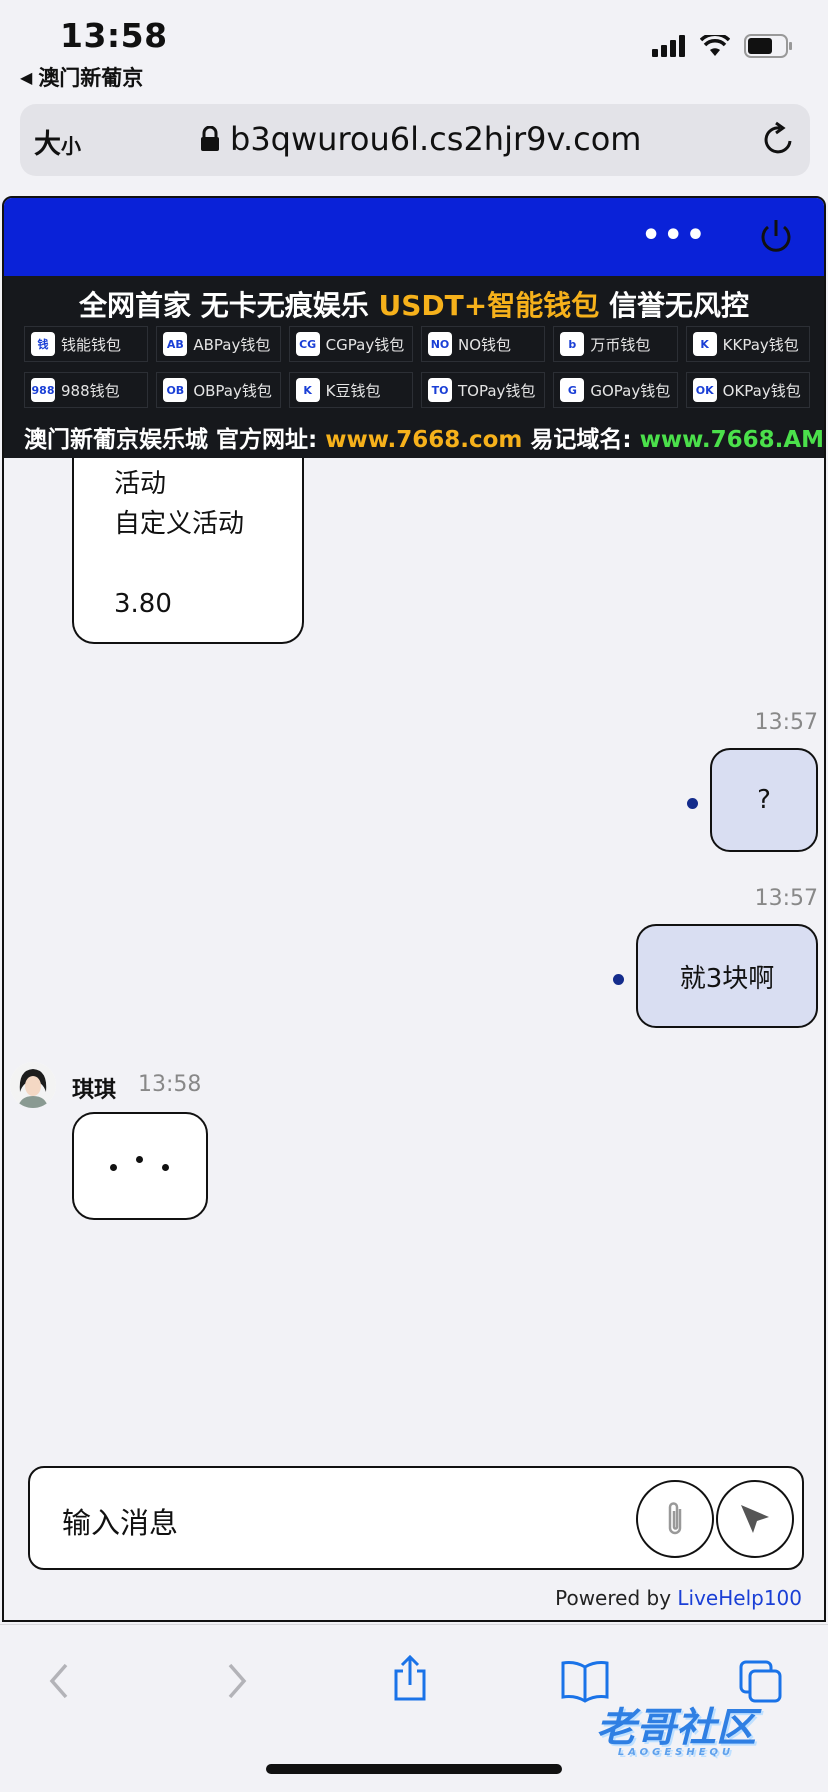 This screenshot has width=828, height=1792. Describe the element at coordinates (779, 139) in the screenshot. I see `reload-icon` at that location.